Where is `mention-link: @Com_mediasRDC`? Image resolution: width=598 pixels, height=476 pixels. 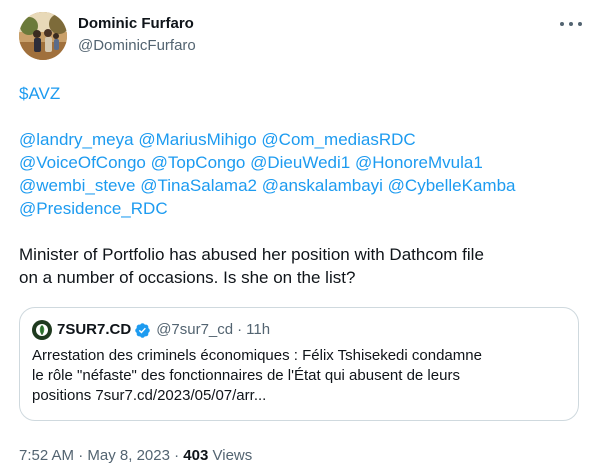 mention-link: @Com_mediasRDC is located at coordinates (338, 139).